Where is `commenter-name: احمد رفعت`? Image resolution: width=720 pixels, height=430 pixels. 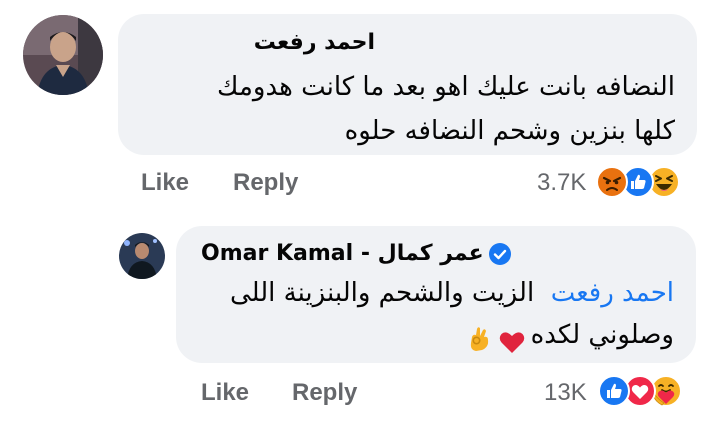 commenter-name: احمد رفعت is located at coordinates (314, 42).